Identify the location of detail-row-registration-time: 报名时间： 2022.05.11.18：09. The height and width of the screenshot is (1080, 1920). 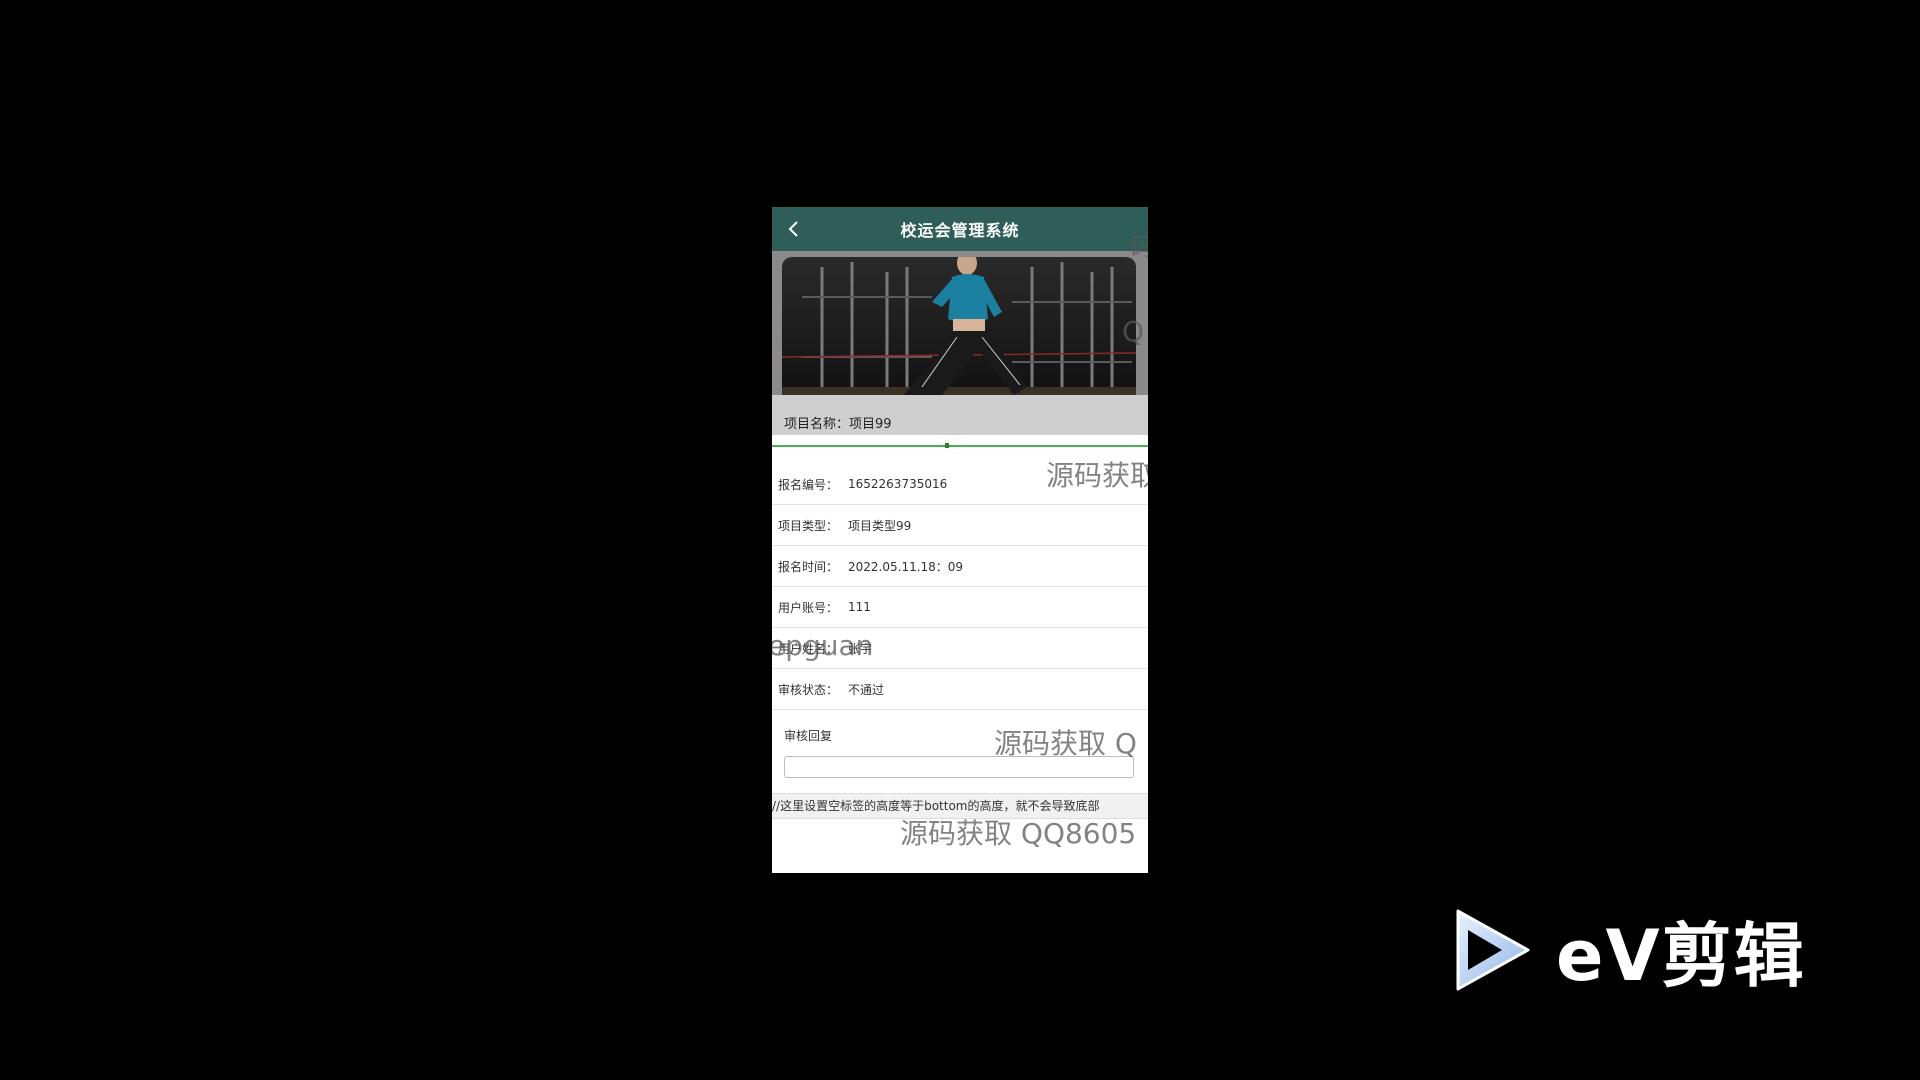
(960, 566).